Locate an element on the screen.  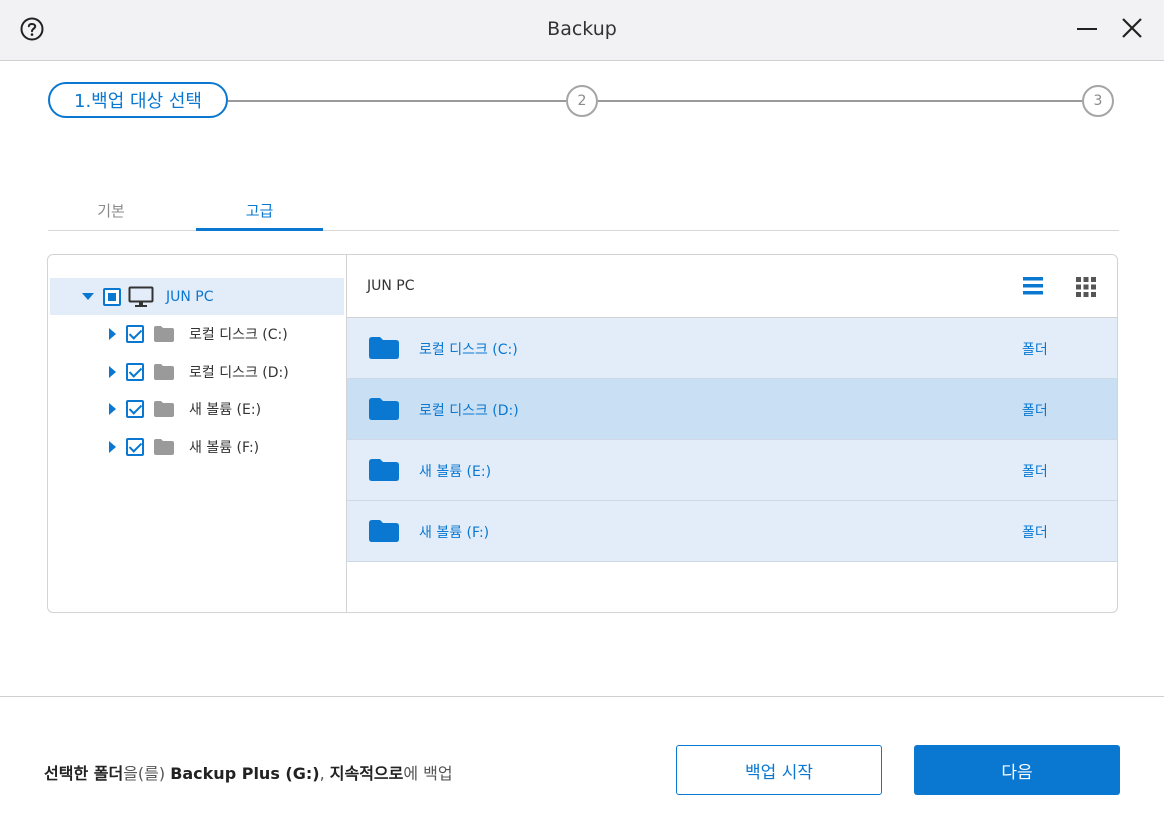
item-name: 로컬 디스크 (C:) is located at coordinates (468, 350).